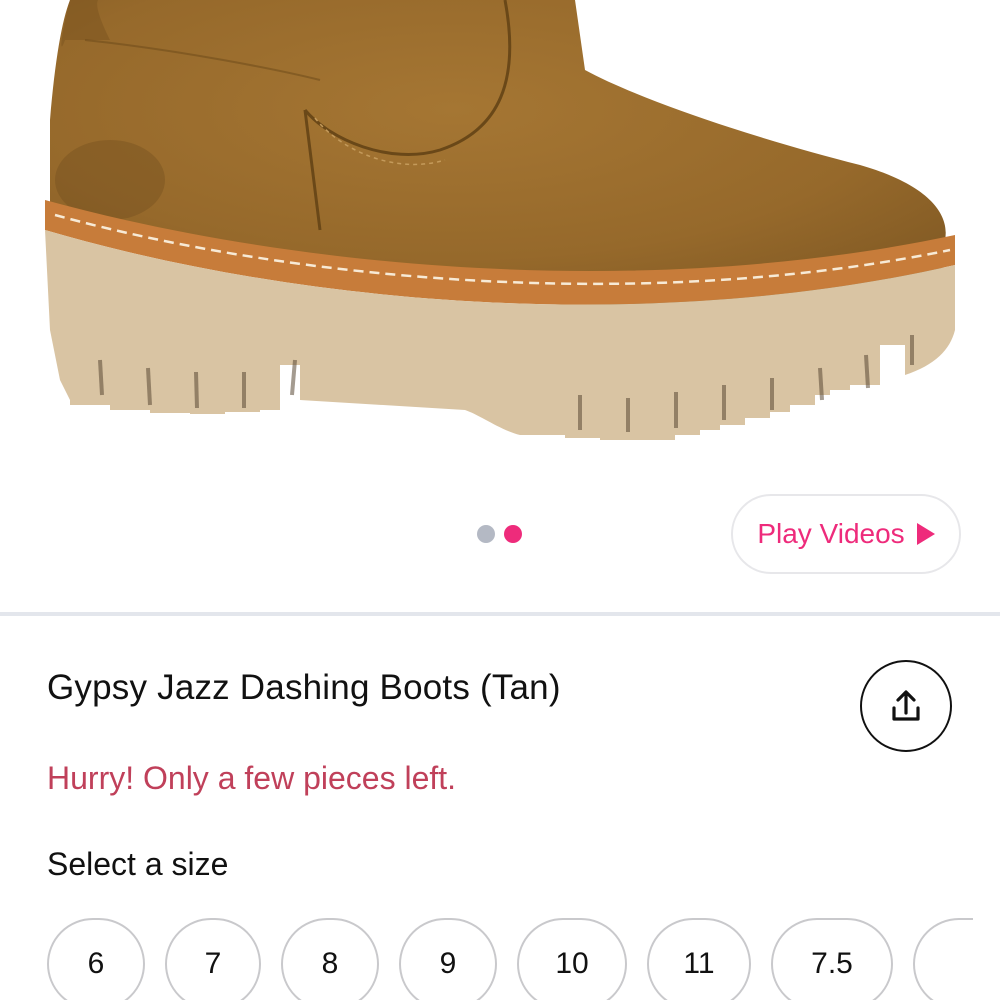  What do you see at coordinates (925, 534) in the screenshot?
I see `play-icon` at bounding box center [925, 534].